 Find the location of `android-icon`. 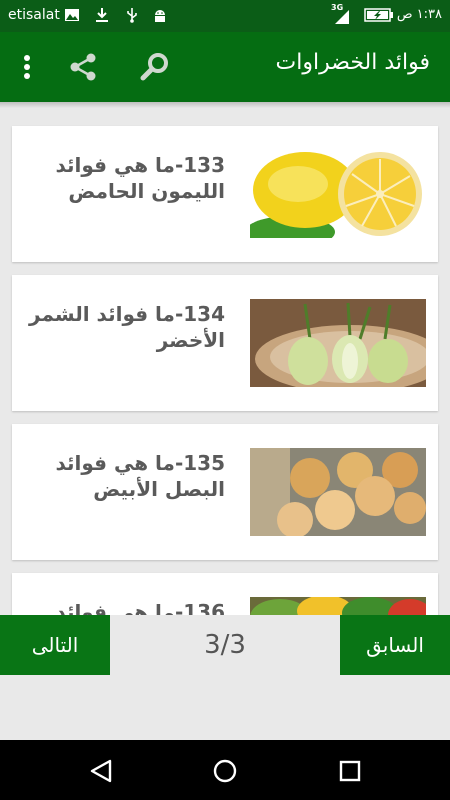

android-icon is located at coordinates (160, 16).